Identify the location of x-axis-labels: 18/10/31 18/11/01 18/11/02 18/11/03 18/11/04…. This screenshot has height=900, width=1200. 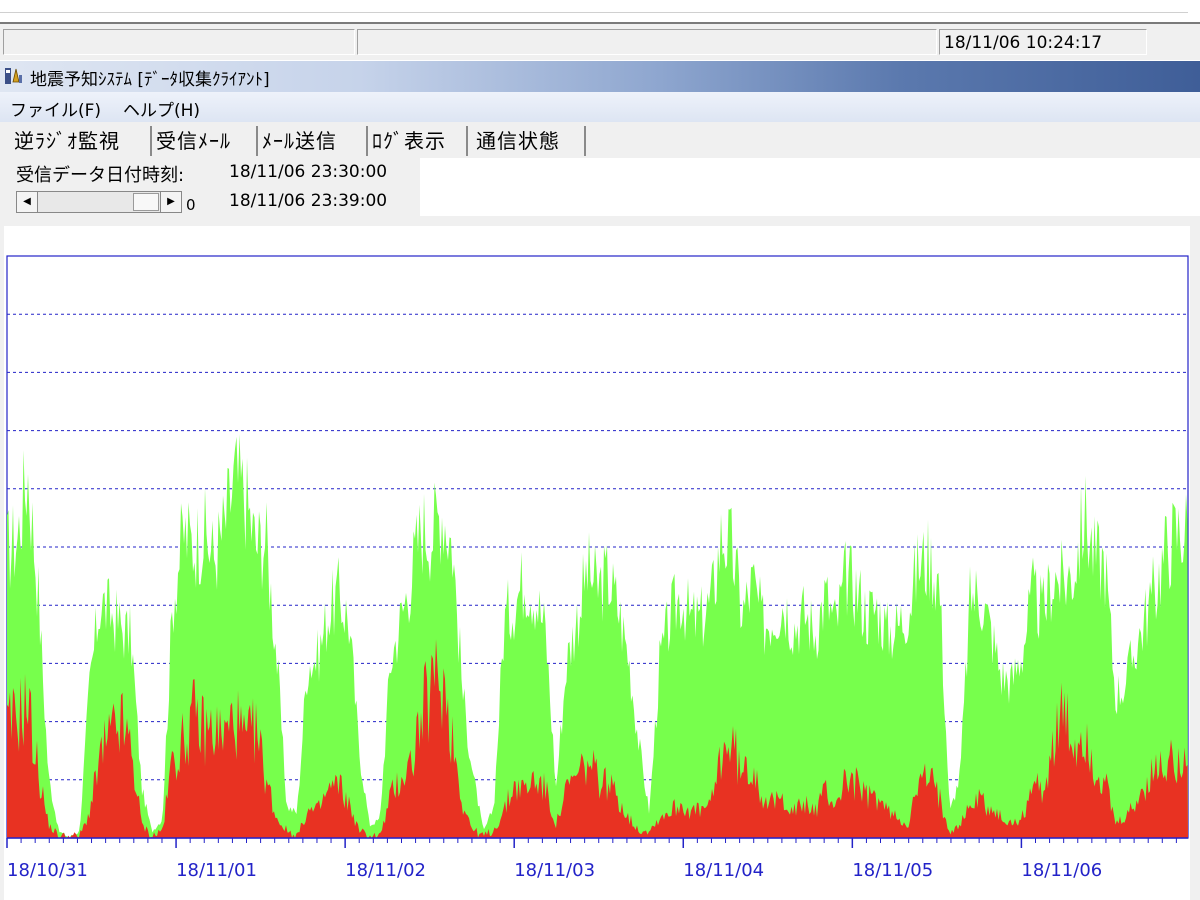
(554, 870).